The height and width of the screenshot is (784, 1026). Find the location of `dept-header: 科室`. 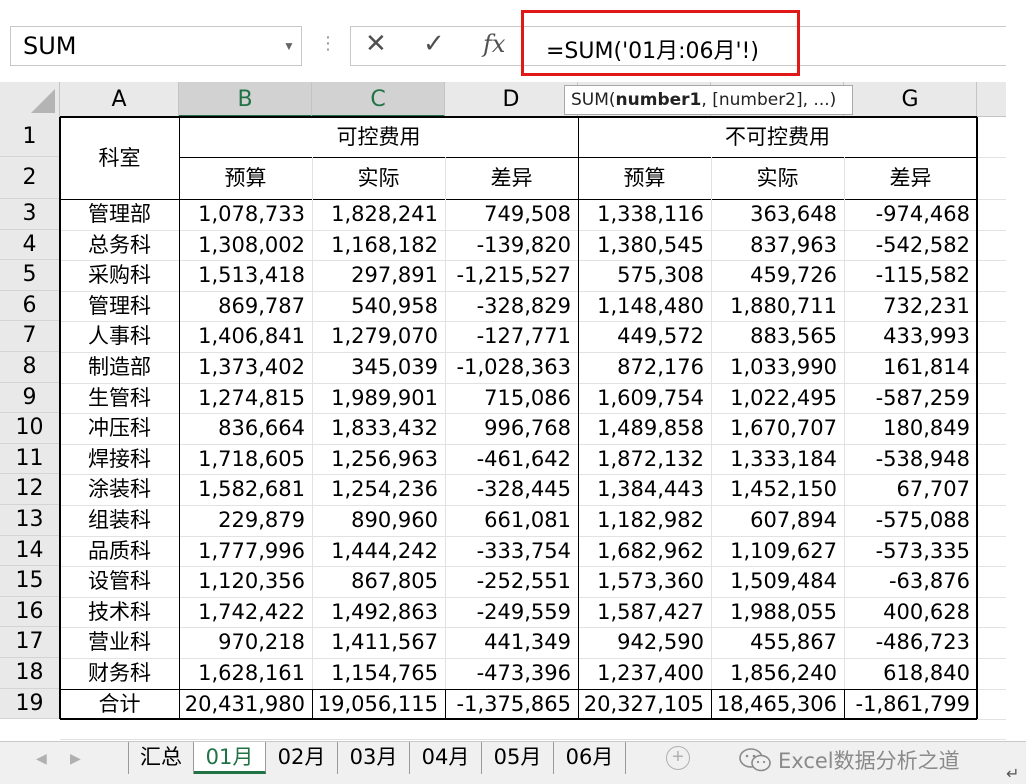

dept-header: 科室 is located at coordinates (119, 158).